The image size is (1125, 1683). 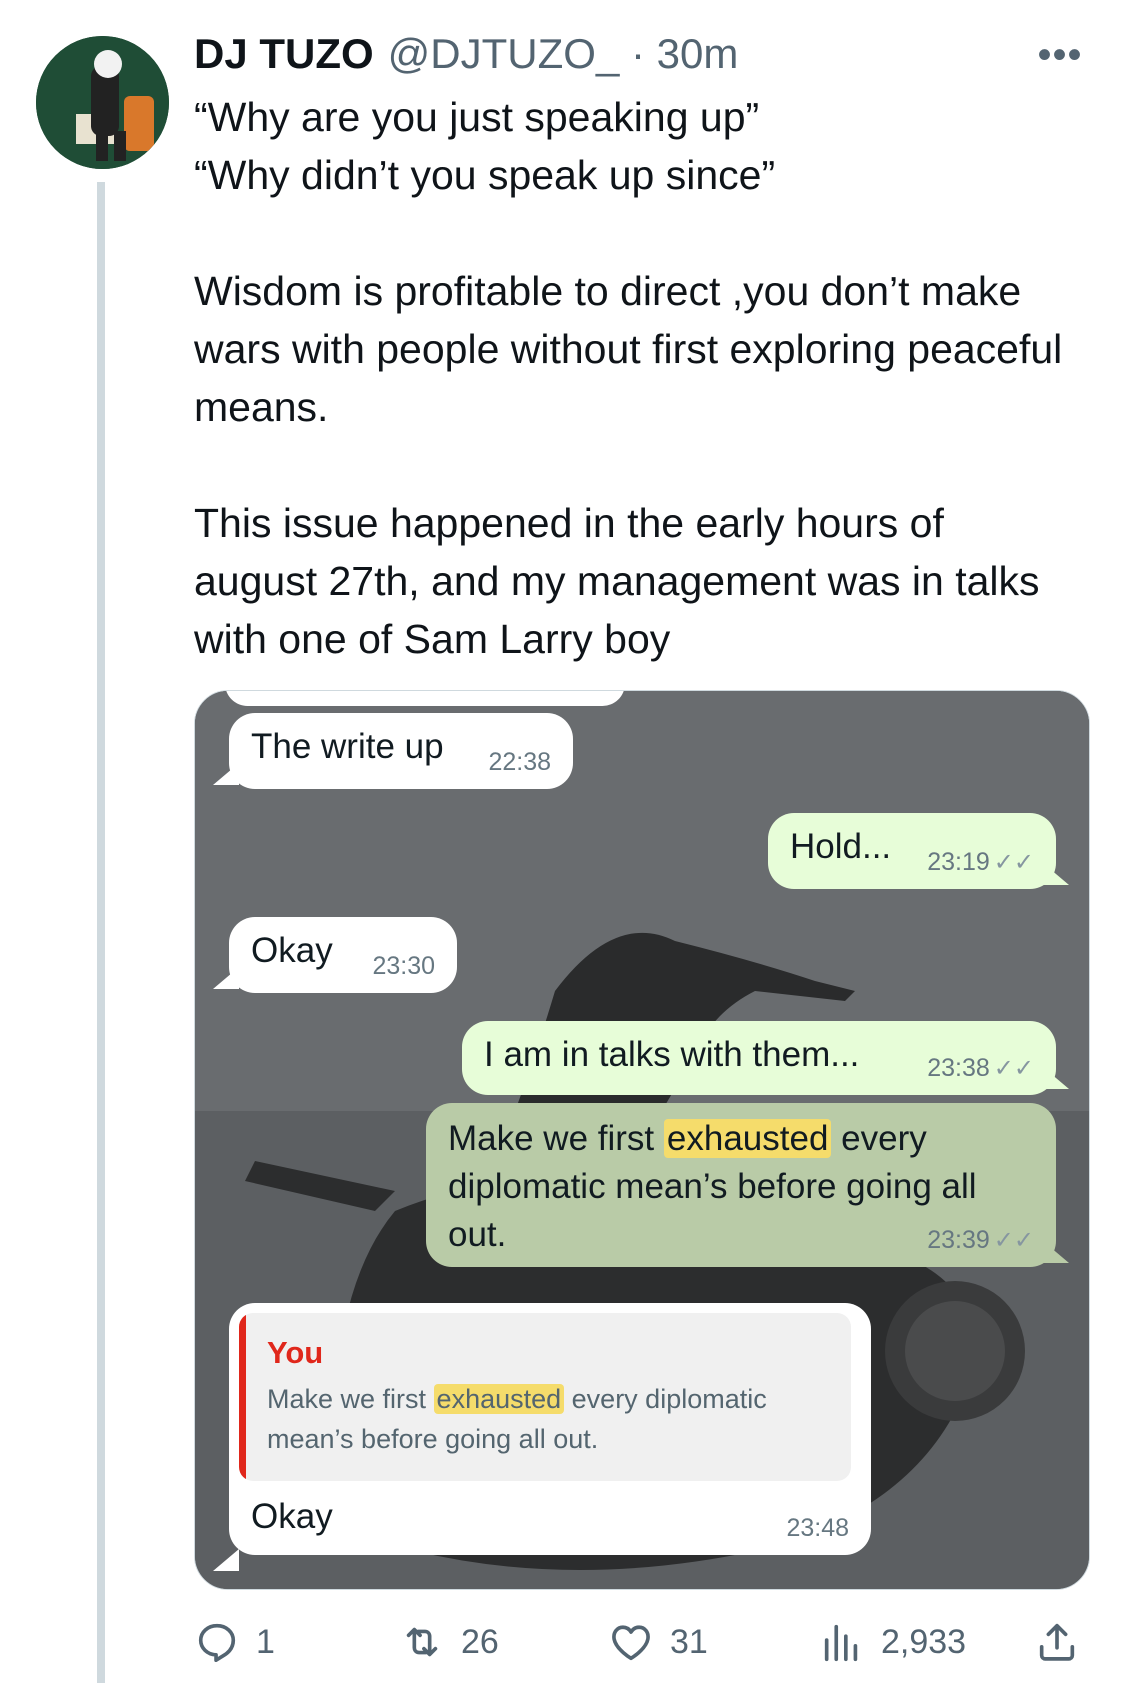 I want to click on thread-line, so click(x=101, y=932).